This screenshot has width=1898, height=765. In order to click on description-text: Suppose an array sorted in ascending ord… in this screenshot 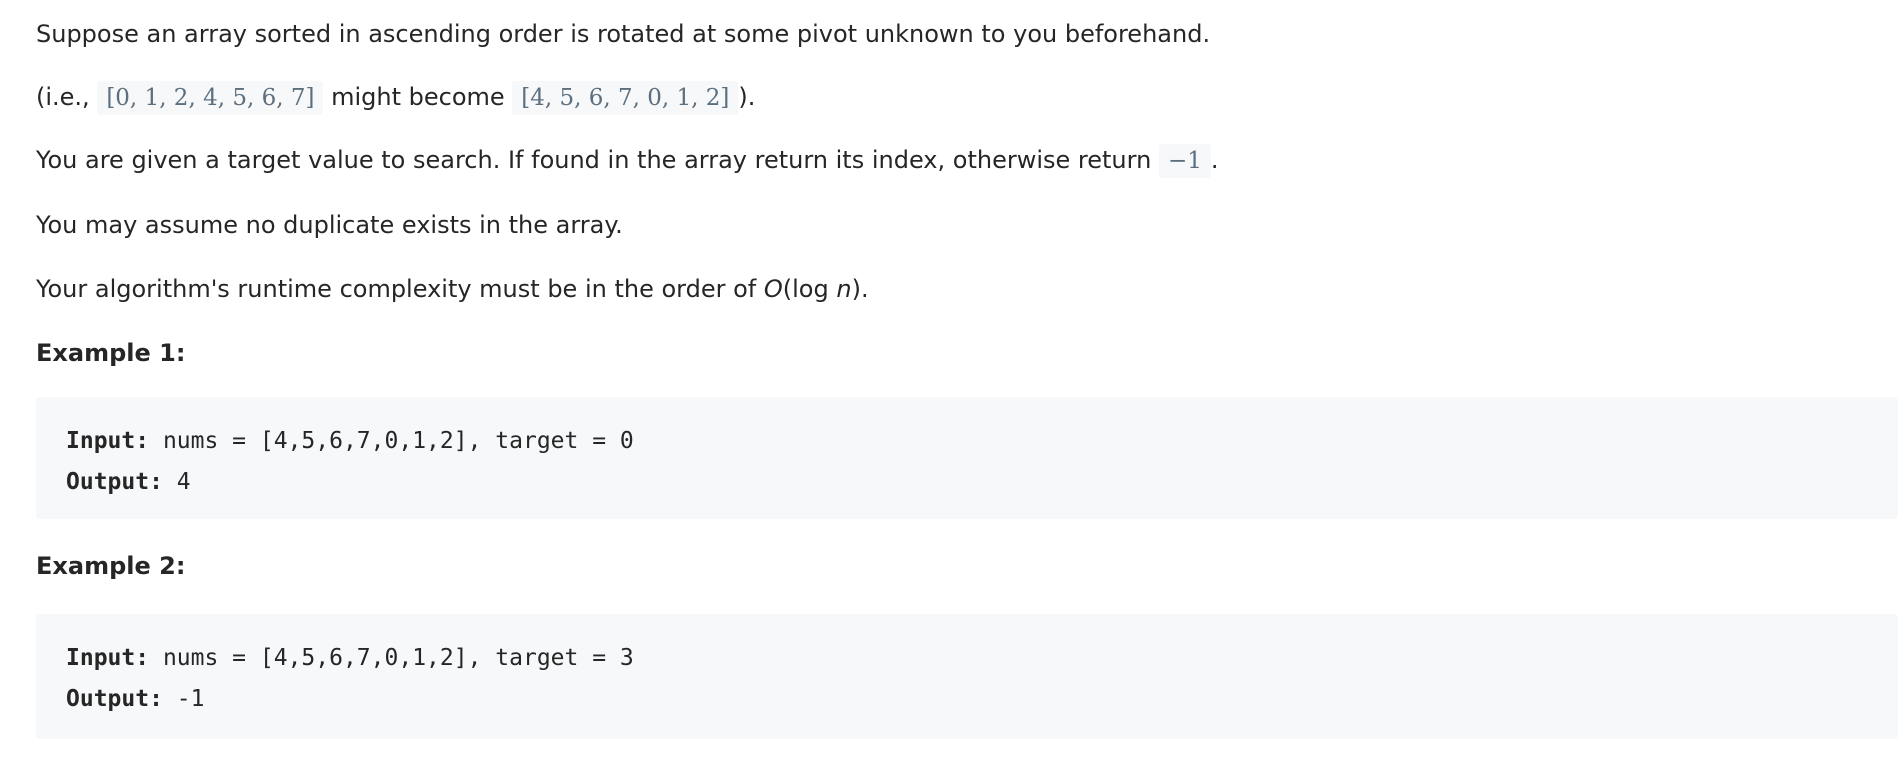, I will do `click(623, 34)`.